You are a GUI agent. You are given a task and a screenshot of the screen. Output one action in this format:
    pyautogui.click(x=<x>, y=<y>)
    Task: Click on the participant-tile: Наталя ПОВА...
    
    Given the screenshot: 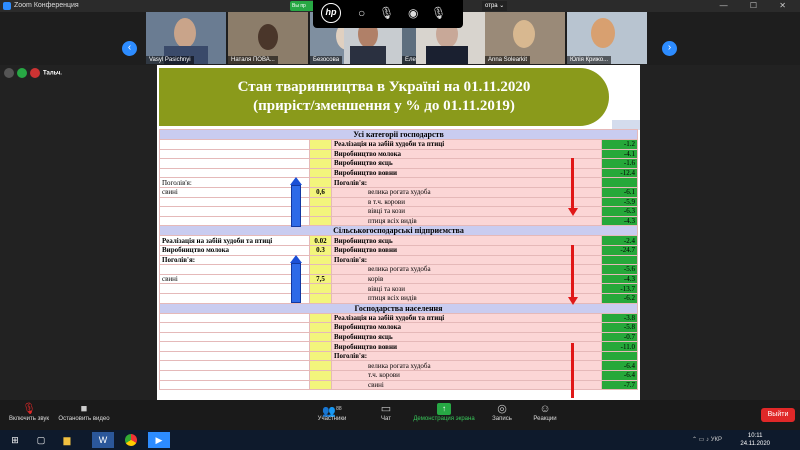 What is the action you would take?
    pyautogui.click(x=268, y=38)
    